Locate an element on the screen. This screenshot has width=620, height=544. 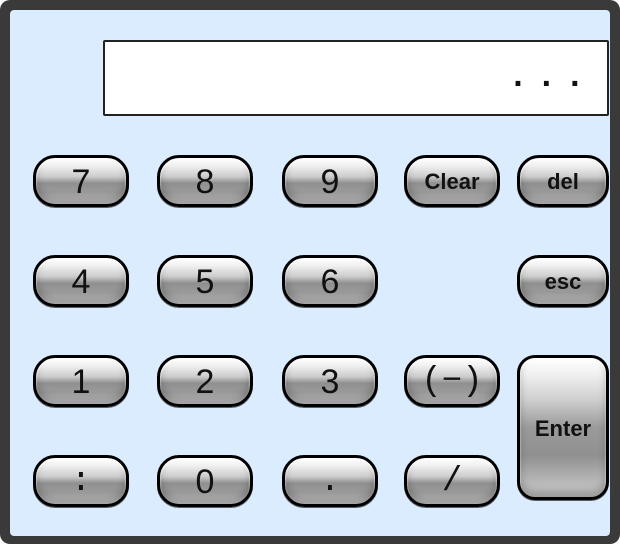
key-3-label: 3 is located at coordinates (330, 382).